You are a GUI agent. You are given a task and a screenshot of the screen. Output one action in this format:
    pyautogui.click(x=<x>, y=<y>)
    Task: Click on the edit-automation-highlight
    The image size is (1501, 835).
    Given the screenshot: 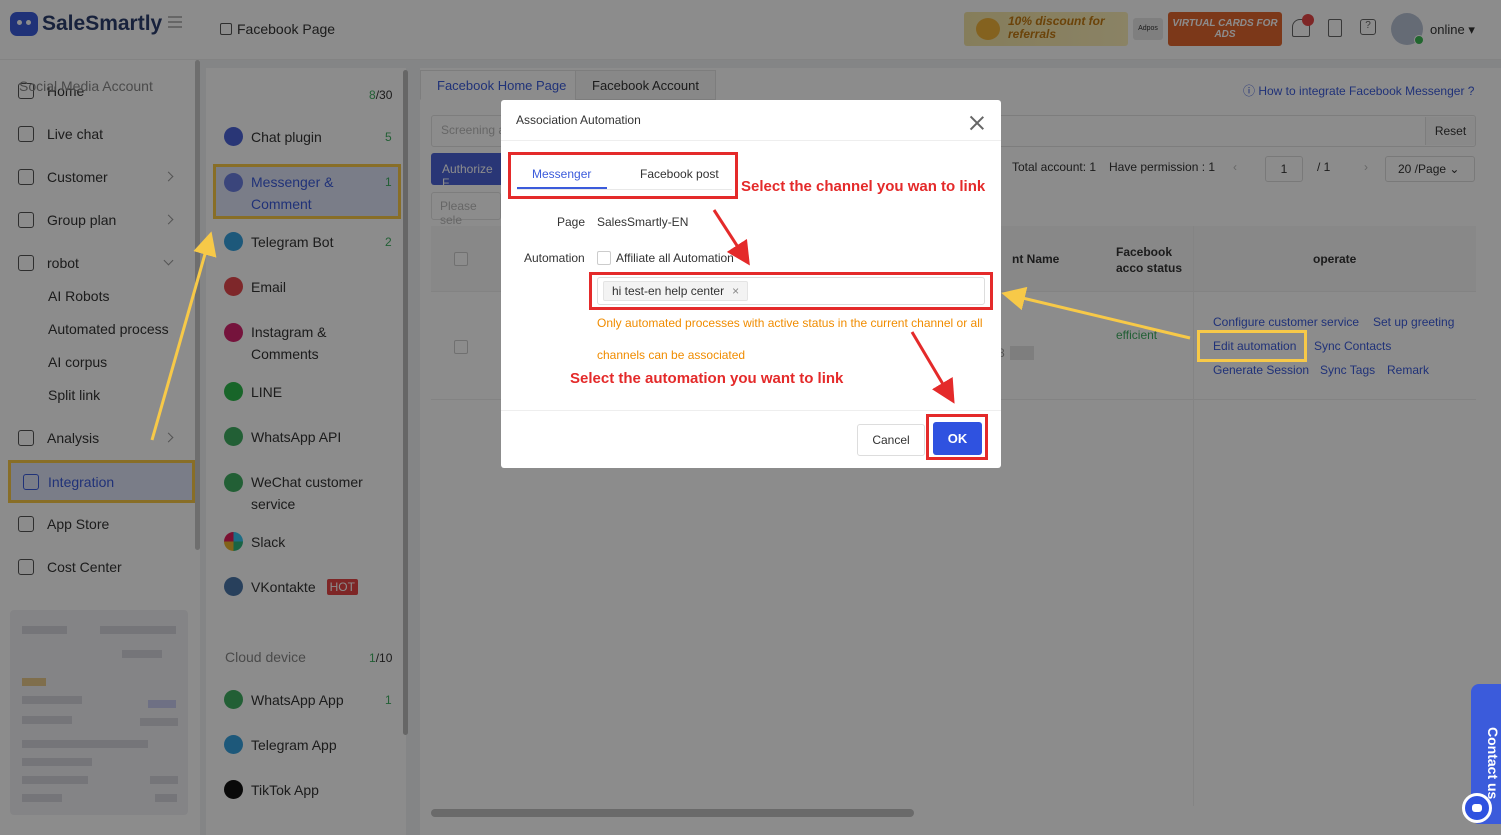 What is the action you would take?
    pyautogui.click(x=1252, y=346)
    